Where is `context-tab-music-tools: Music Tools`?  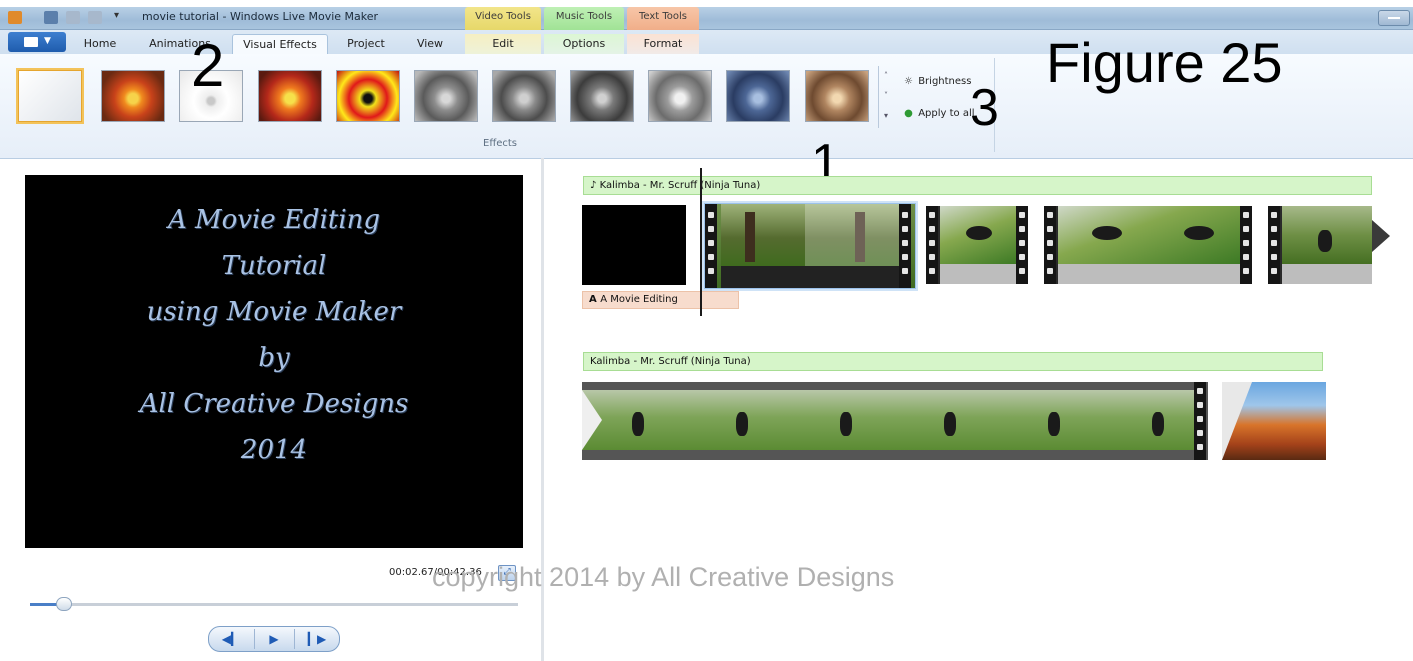 context-tab-music-tools: Music Tools is located at coordinates (584, 19).